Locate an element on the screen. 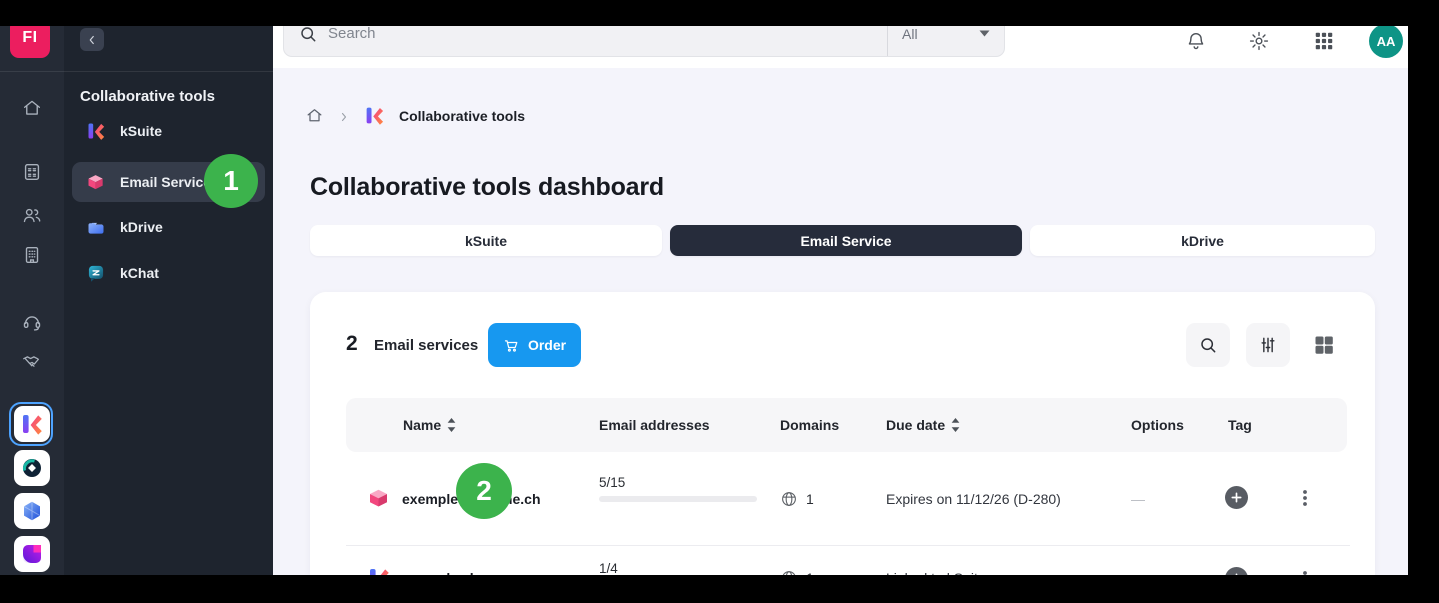 This screenshot has width=1439, height=603. chevron-down-icon is located at coordinates (984, 33).